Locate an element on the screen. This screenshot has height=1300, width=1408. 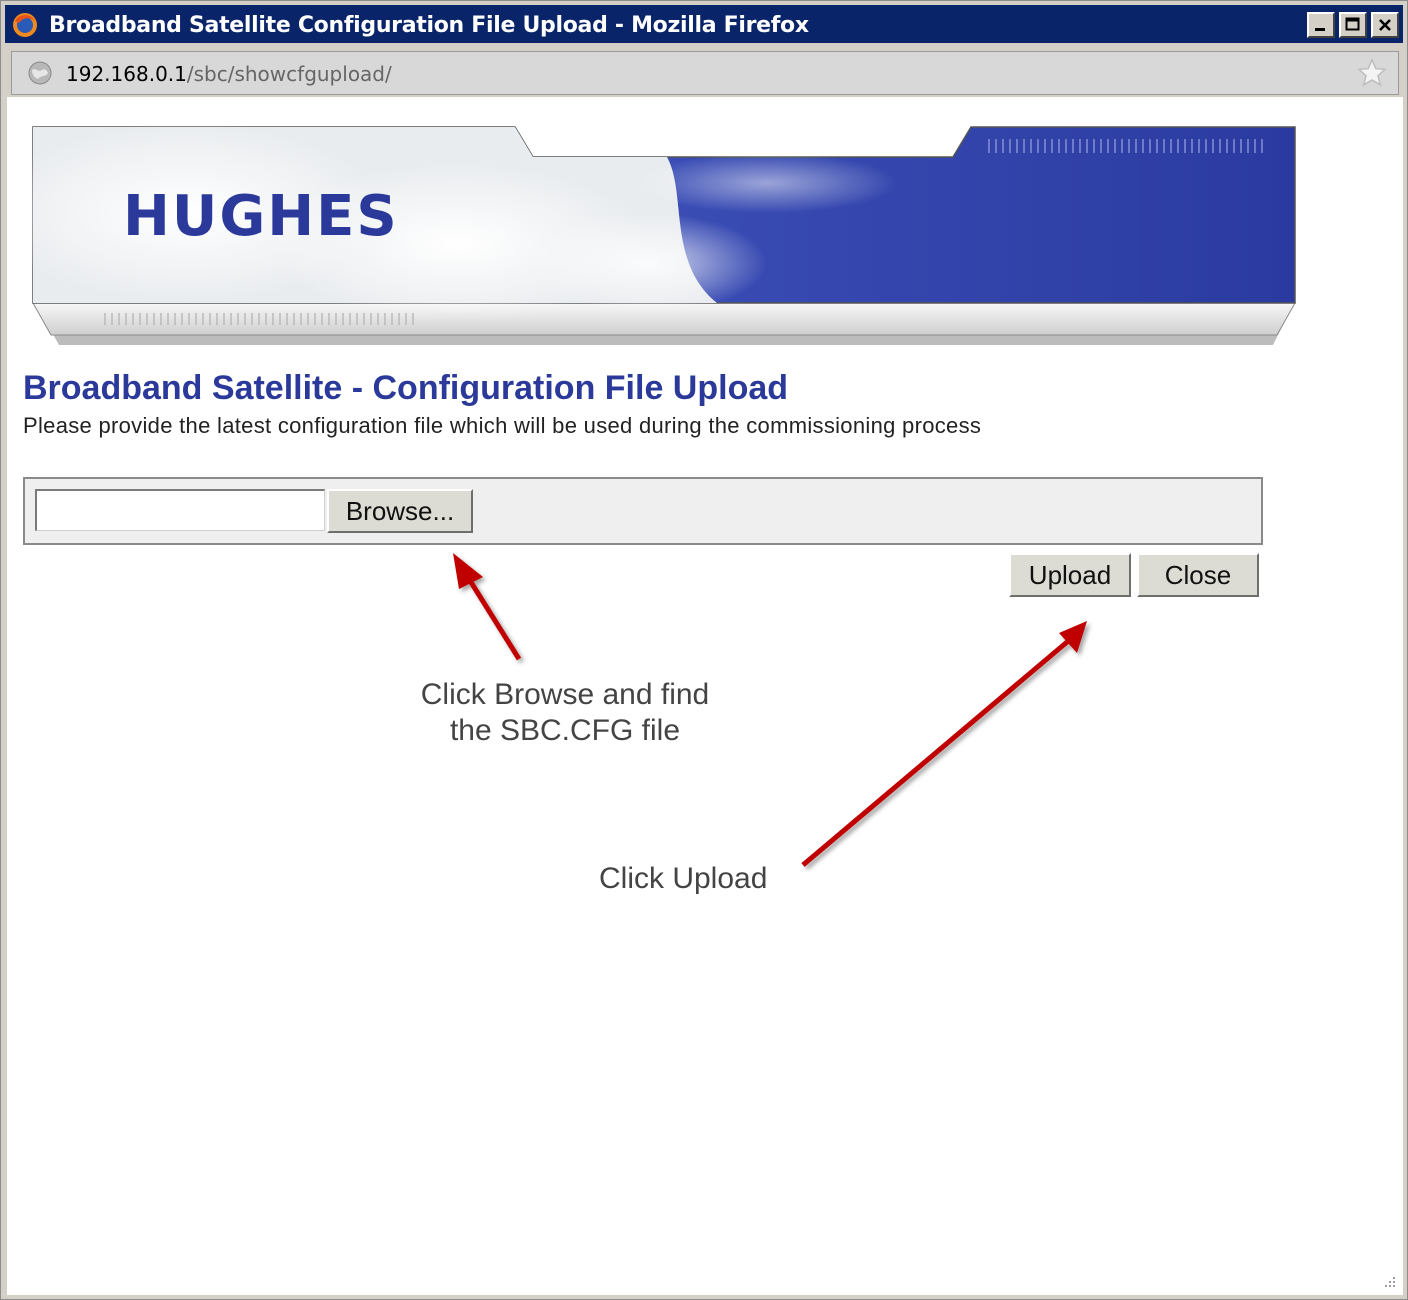
upload-button: Upload is located at coordinates (1070, 575).